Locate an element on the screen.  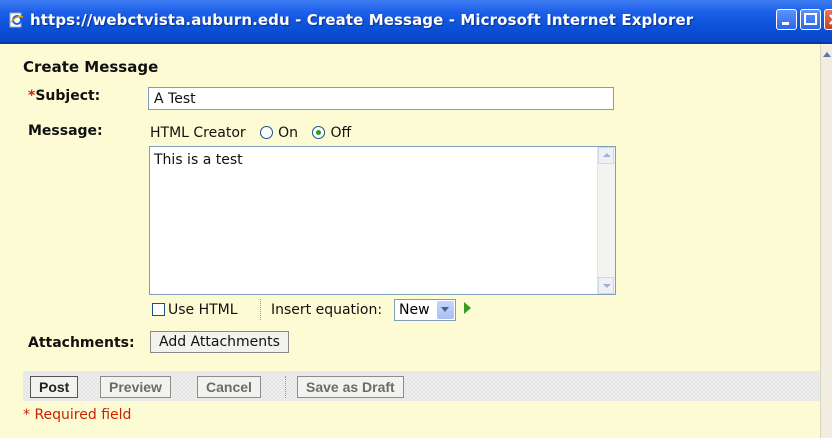
ie-page-icon is located at coordinates (16, 20).